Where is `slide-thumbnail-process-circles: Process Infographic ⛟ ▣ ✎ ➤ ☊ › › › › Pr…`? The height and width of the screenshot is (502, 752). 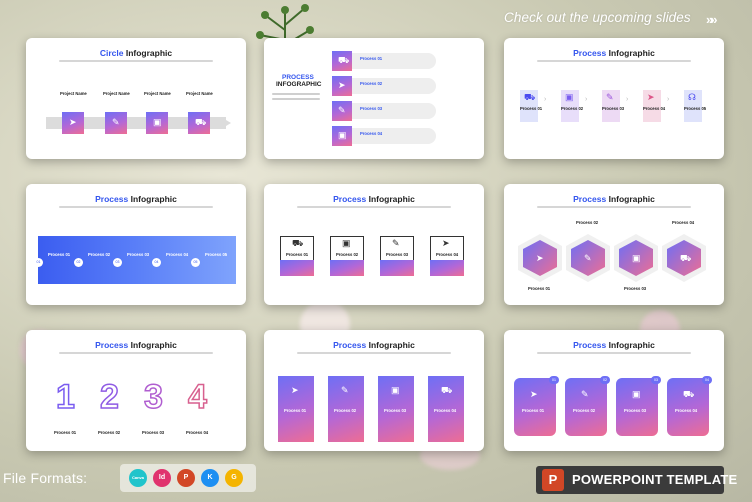 slide-thumbnail-process-circles: Process Infographic ⛟ ▣ ✎ ➤ ☊ › › › › Pr… is located at coordinates (614, 98).